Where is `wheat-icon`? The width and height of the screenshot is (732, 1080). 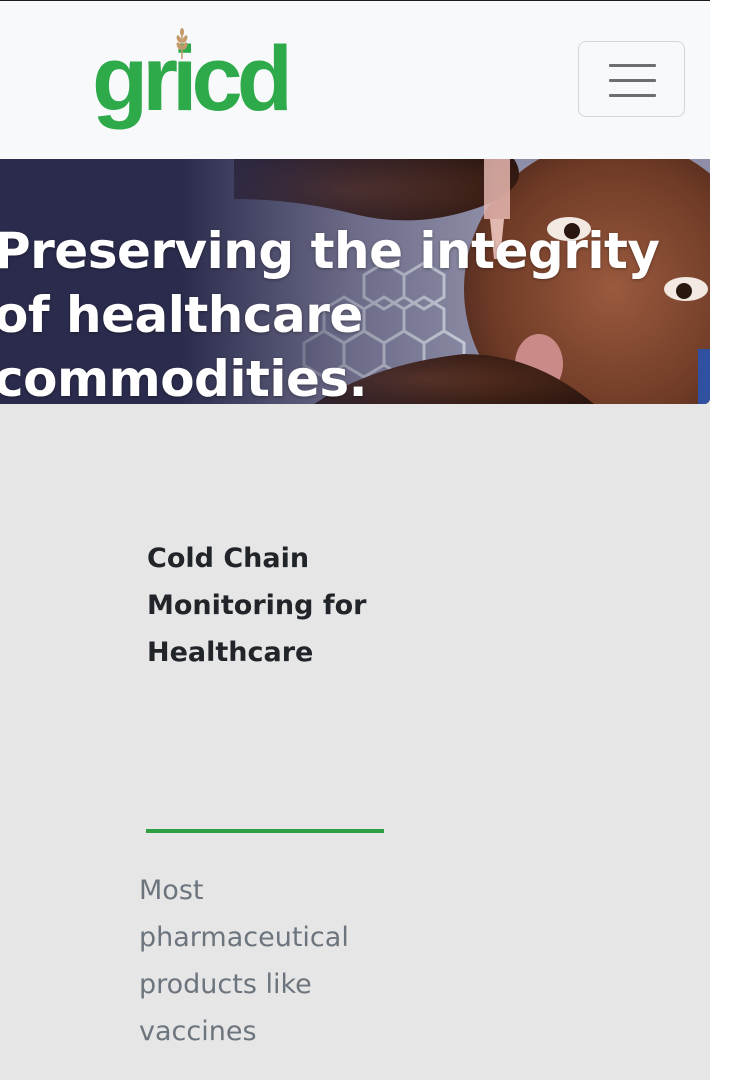
wheat-icon is located at coordinates (182, 43).